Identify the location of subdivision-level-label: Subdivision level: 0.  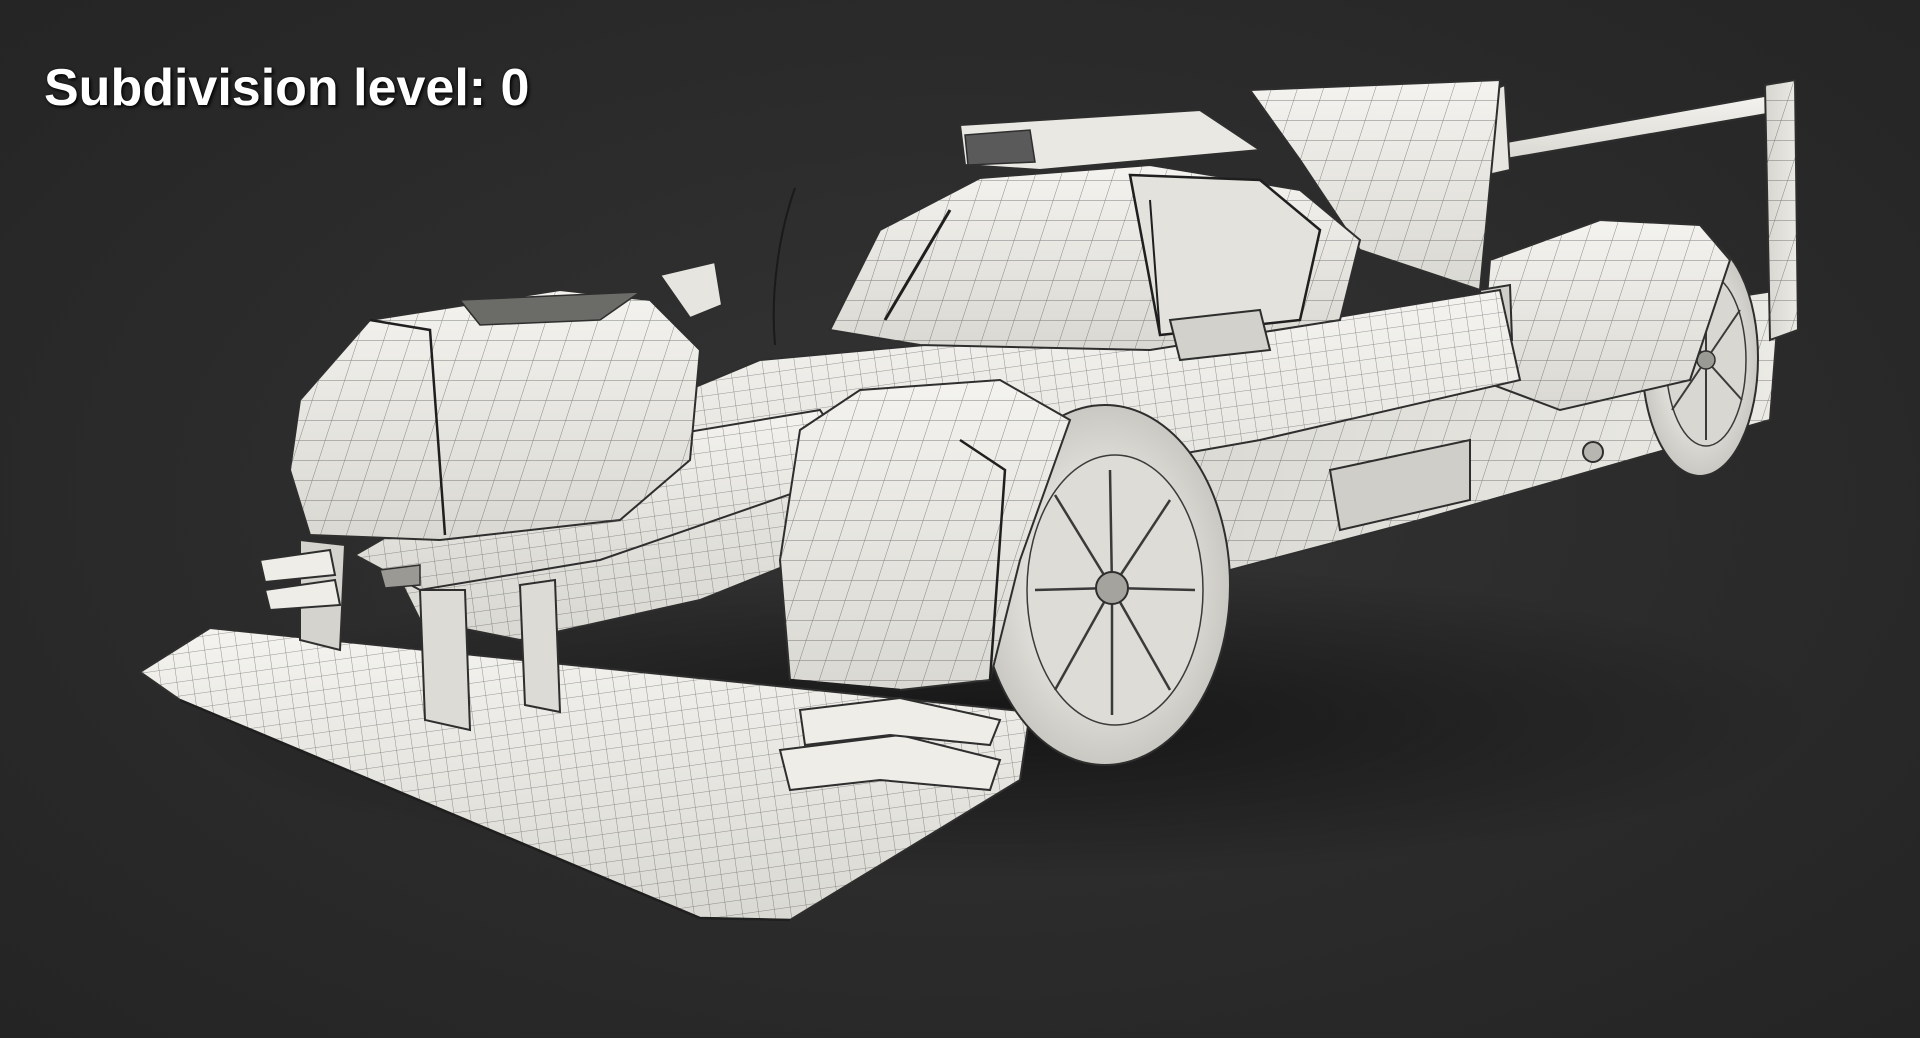
(287, 88).